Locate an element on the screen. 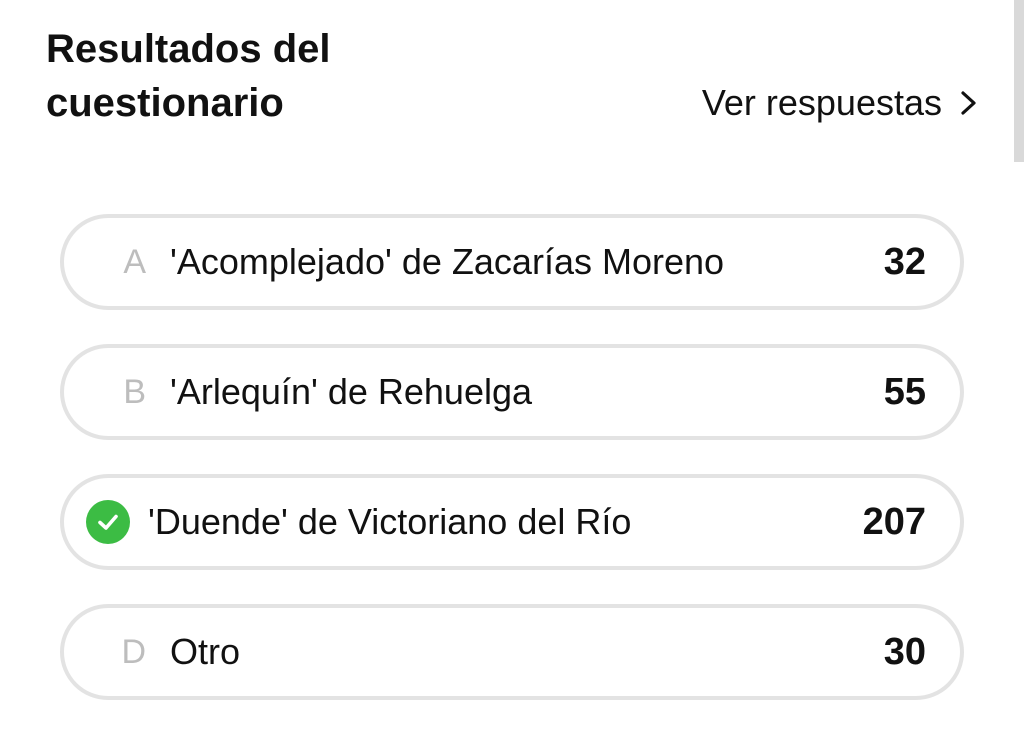  option-a: A 'Acomplejado' de Zacarías Moreno 32 is located at coordinates (512, 262).